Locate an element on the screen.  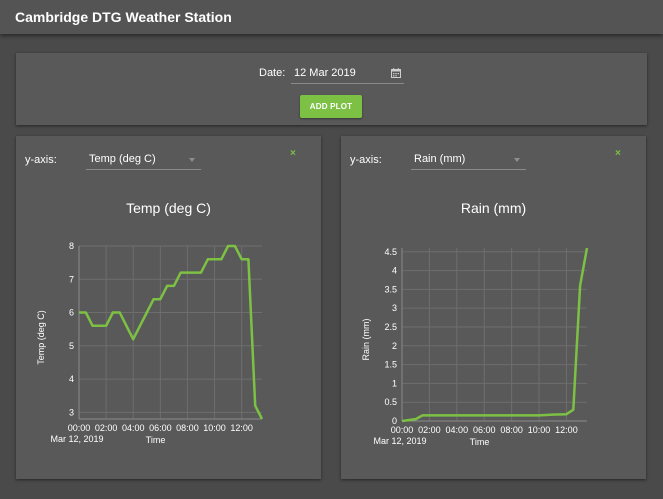
date-picker-field: 12 Mar 2019 is located at coordinates (347, 74).